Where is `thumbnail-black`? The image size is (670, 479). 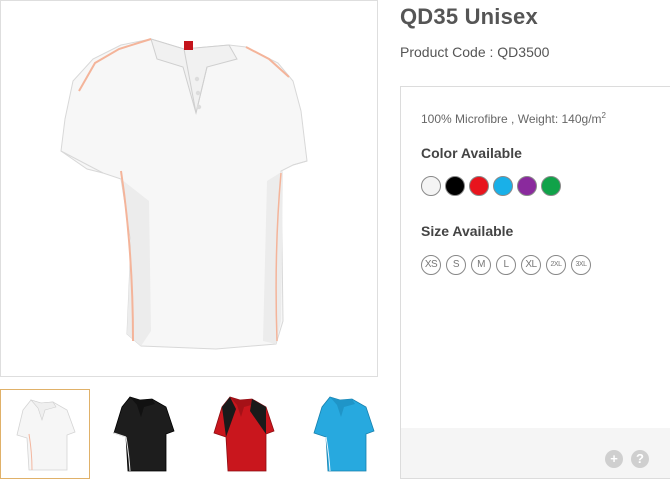
thumbnail-black is located at coordinates (145, 434).